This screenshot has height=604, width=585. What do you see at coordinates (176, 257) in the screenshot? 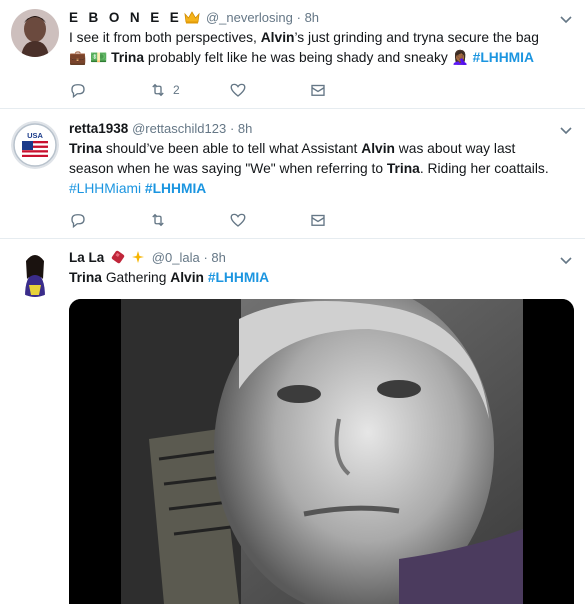
I see `handle: @0_lala` at bounding box center [176, 257].